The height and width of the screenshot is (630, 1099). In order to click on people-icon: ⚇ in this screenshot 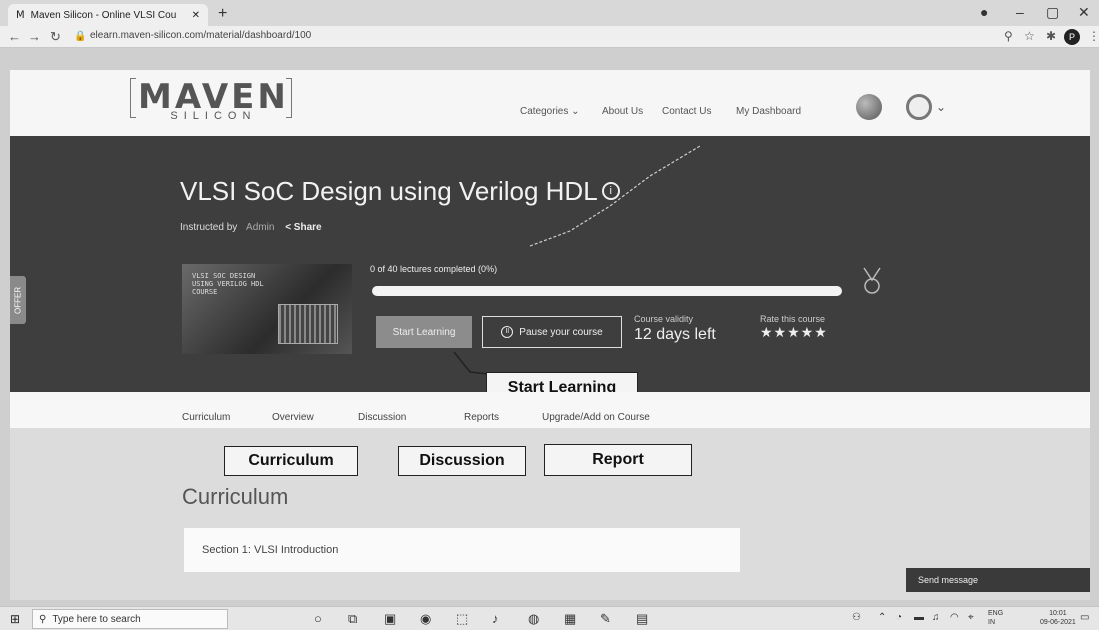, I will do `click(856, 617)`.